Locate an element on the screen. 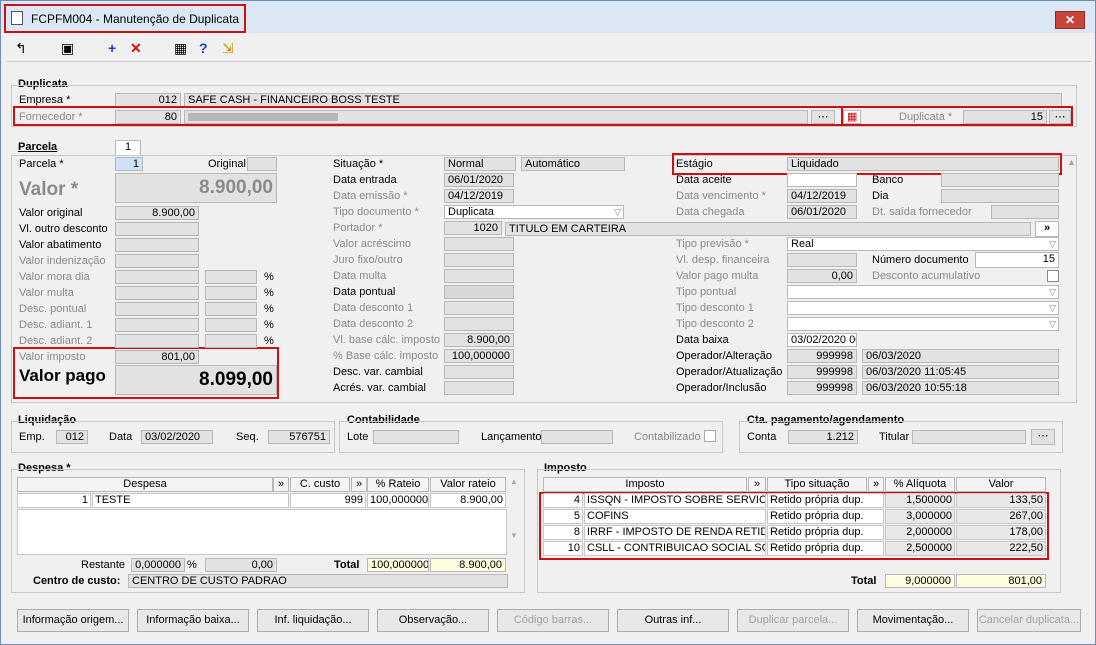 Image resolution: width=1096 pixels, height=645 pixels. tipo-desconto2-select: ▽ is located at coordinates (923, 324).